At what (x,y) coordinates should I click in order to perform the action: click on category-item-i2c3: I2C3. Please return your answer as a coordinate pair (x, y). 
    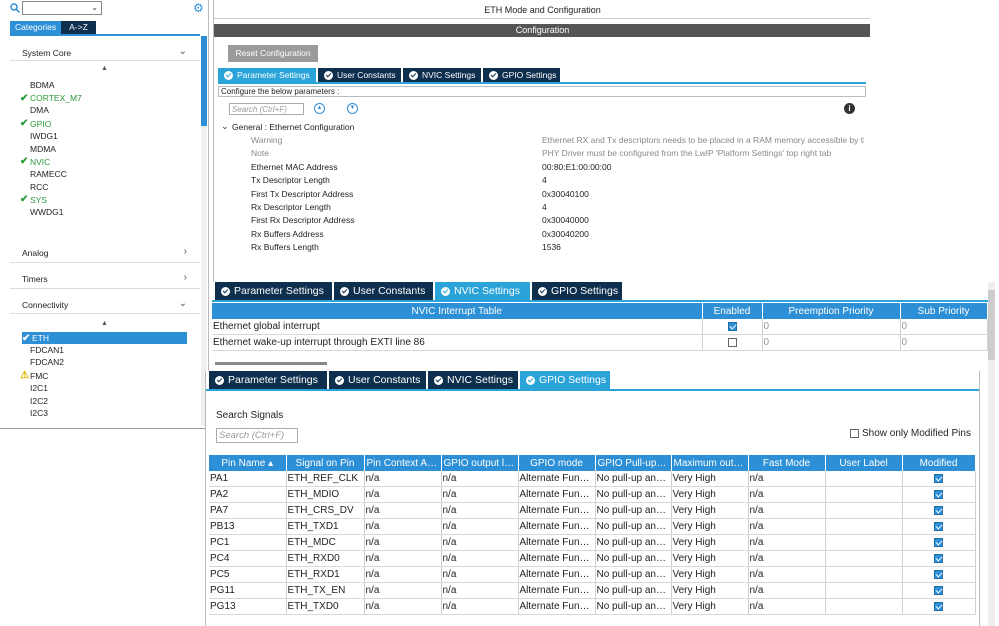
    Looking at the image, I should click on (39, 413).